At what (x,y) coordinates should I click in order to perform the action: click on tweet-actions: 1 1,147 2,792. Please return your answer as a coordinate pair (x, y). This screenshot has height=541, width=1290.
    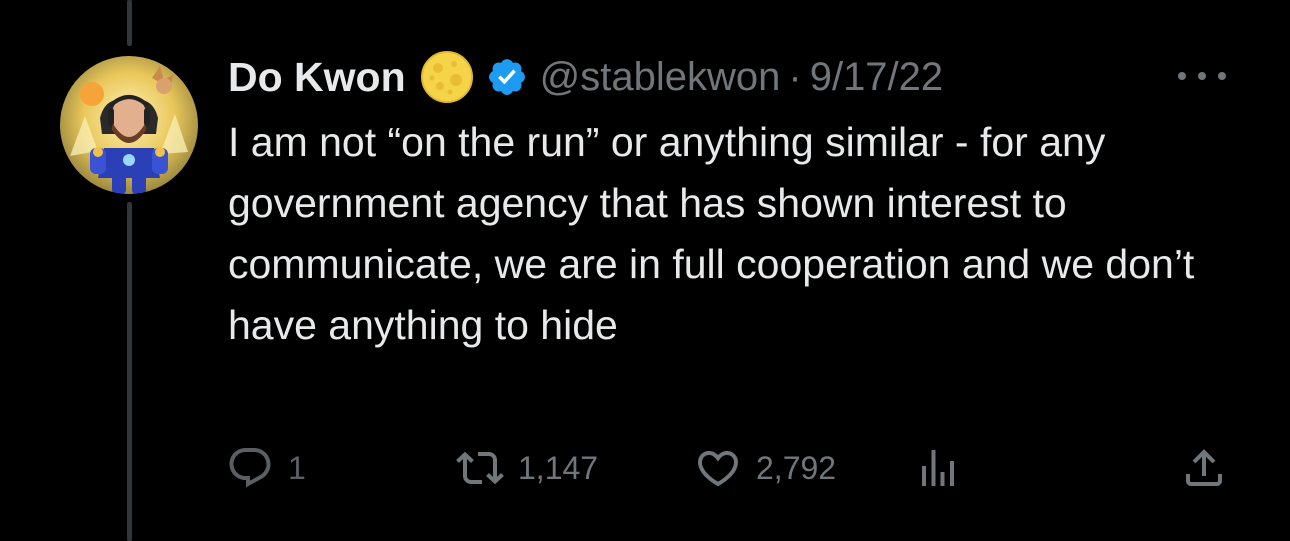
    Looking at the image, I should click on (645, 468).